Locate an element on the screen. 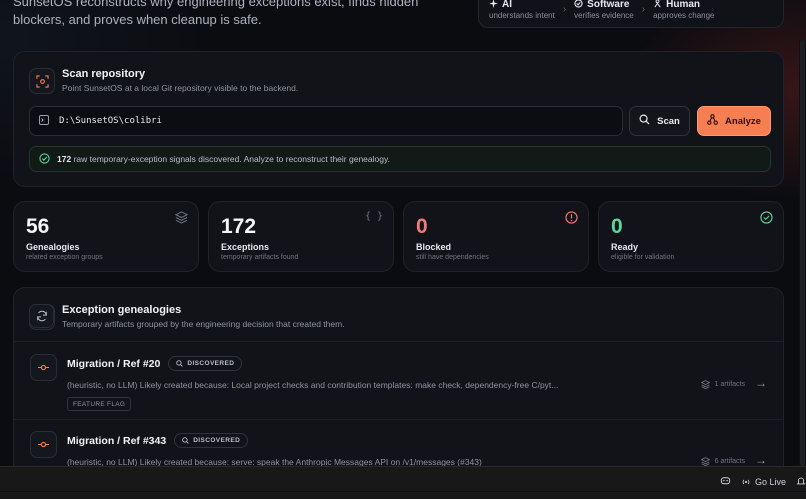  status-bar: Go Live is located at coordinates (403, 482).